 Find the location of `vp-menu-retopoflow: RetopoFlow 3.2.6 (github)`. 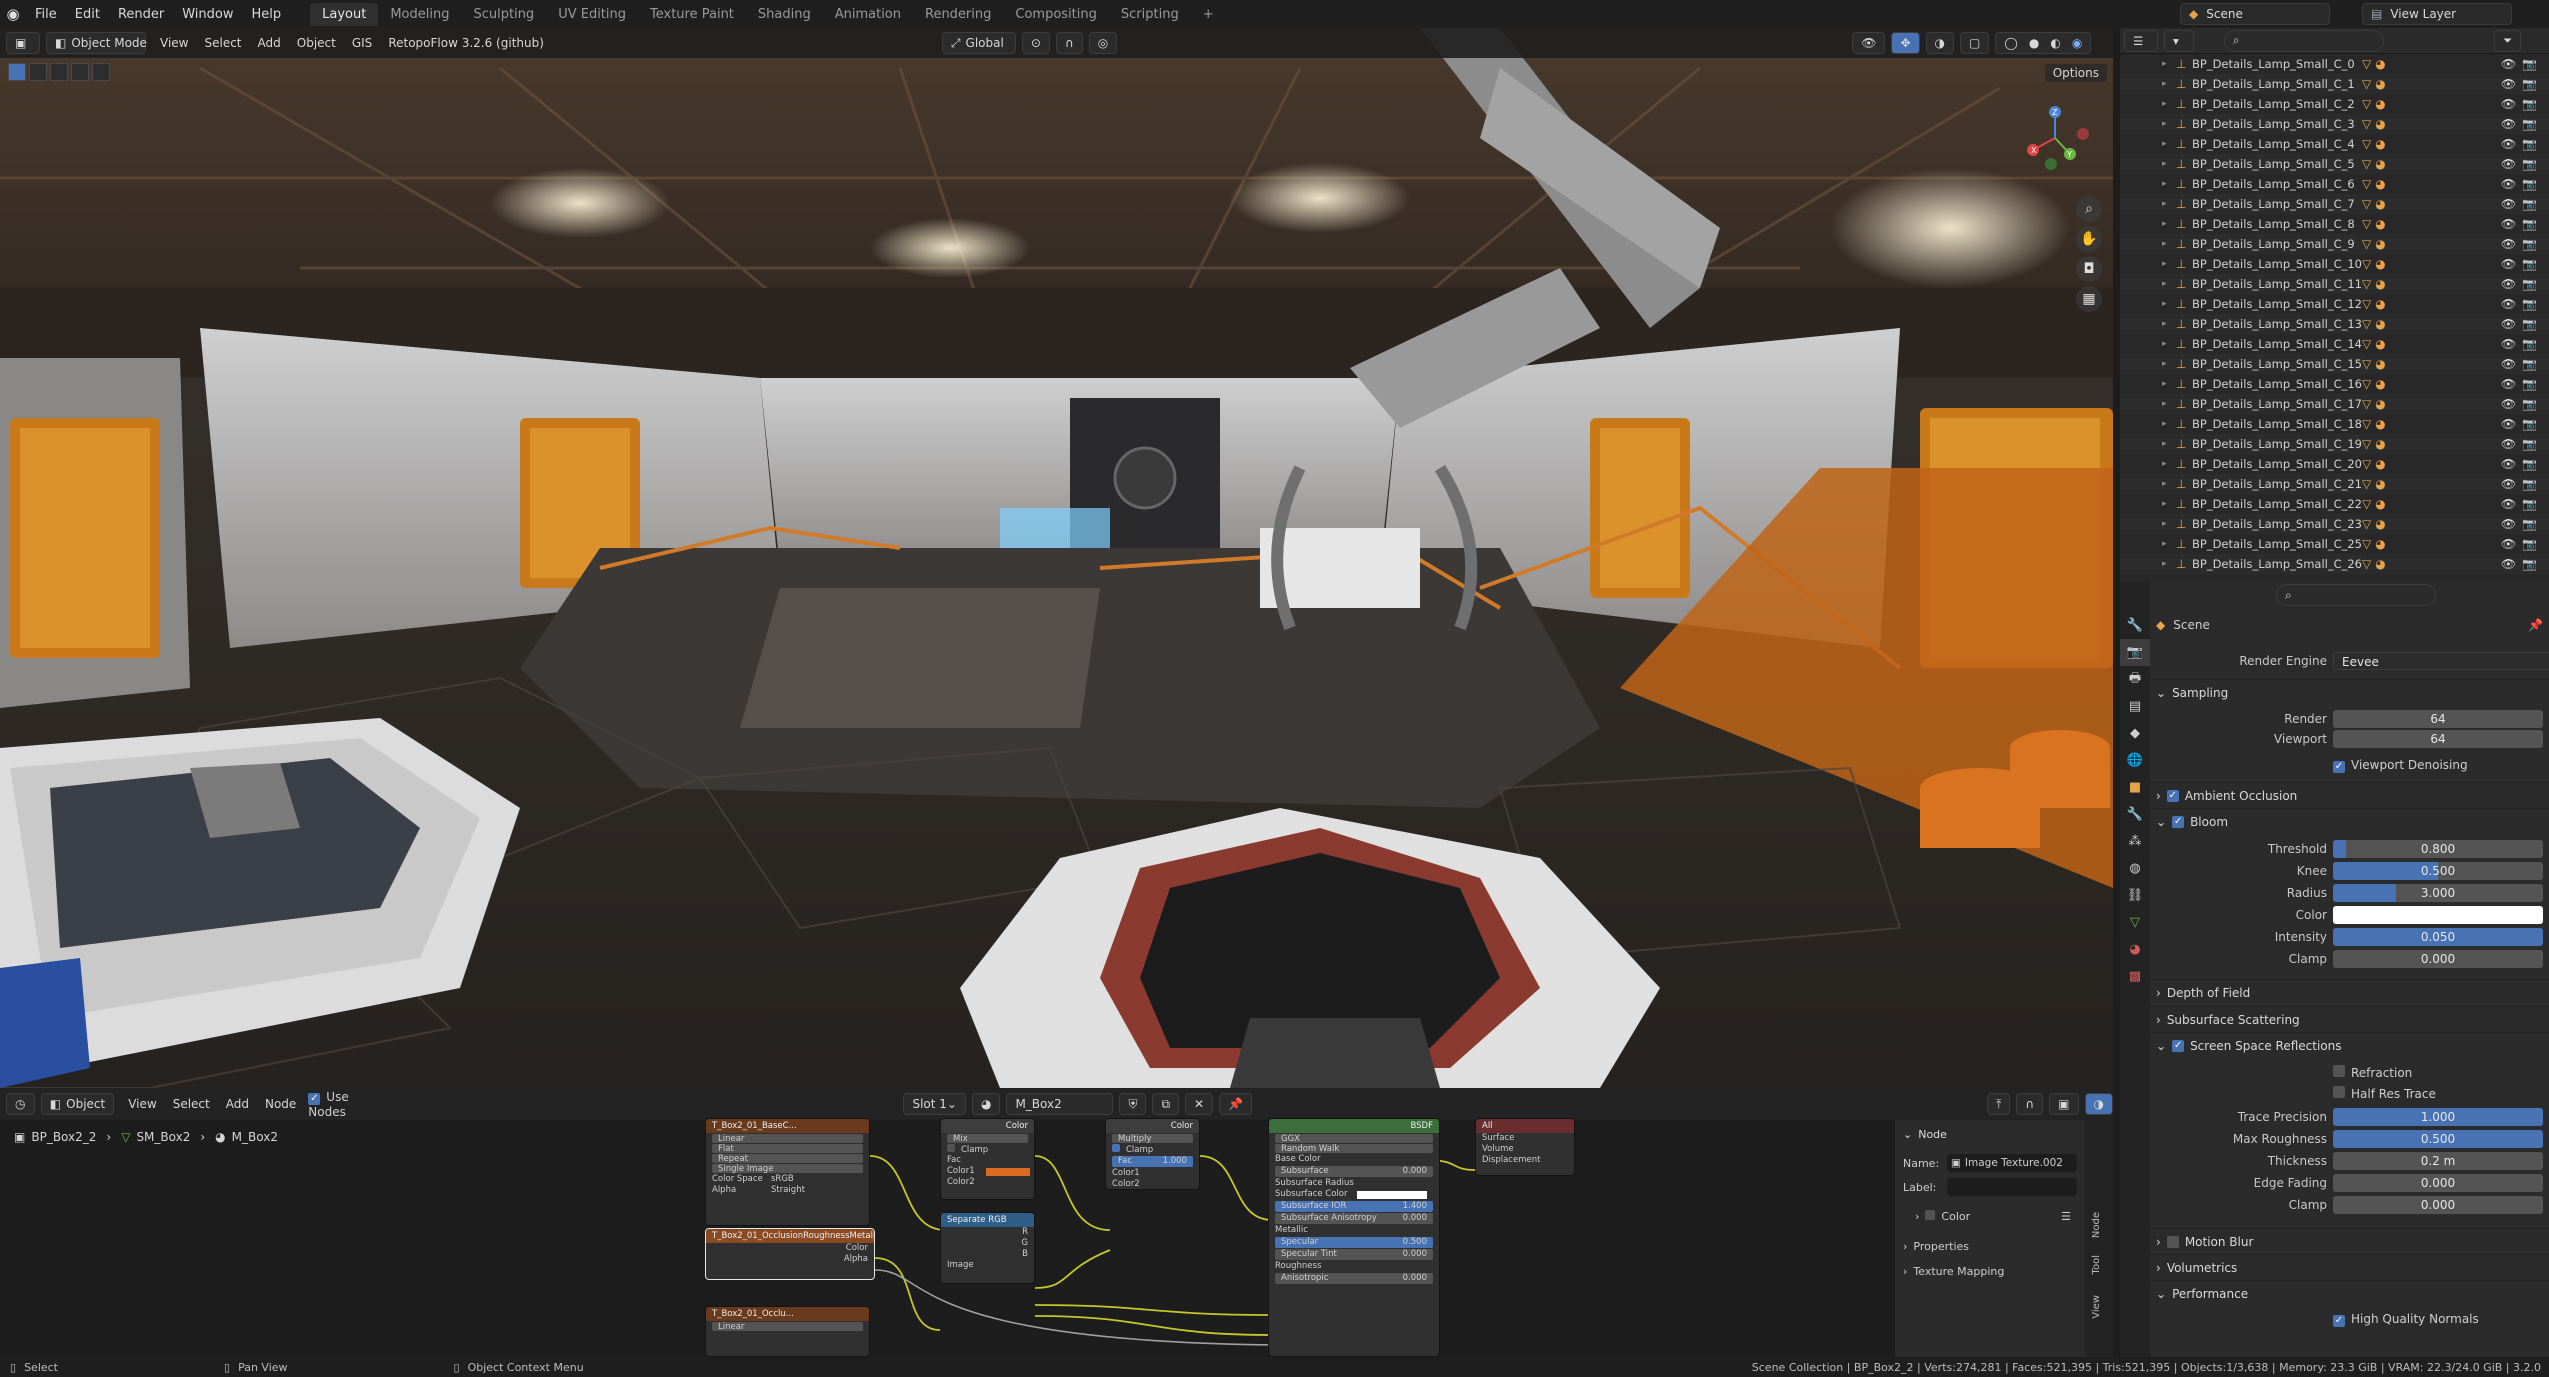

vp-menu-retopoflow: RetopoFlow 3.2.6 (github) is located at coordinates (466, 43).